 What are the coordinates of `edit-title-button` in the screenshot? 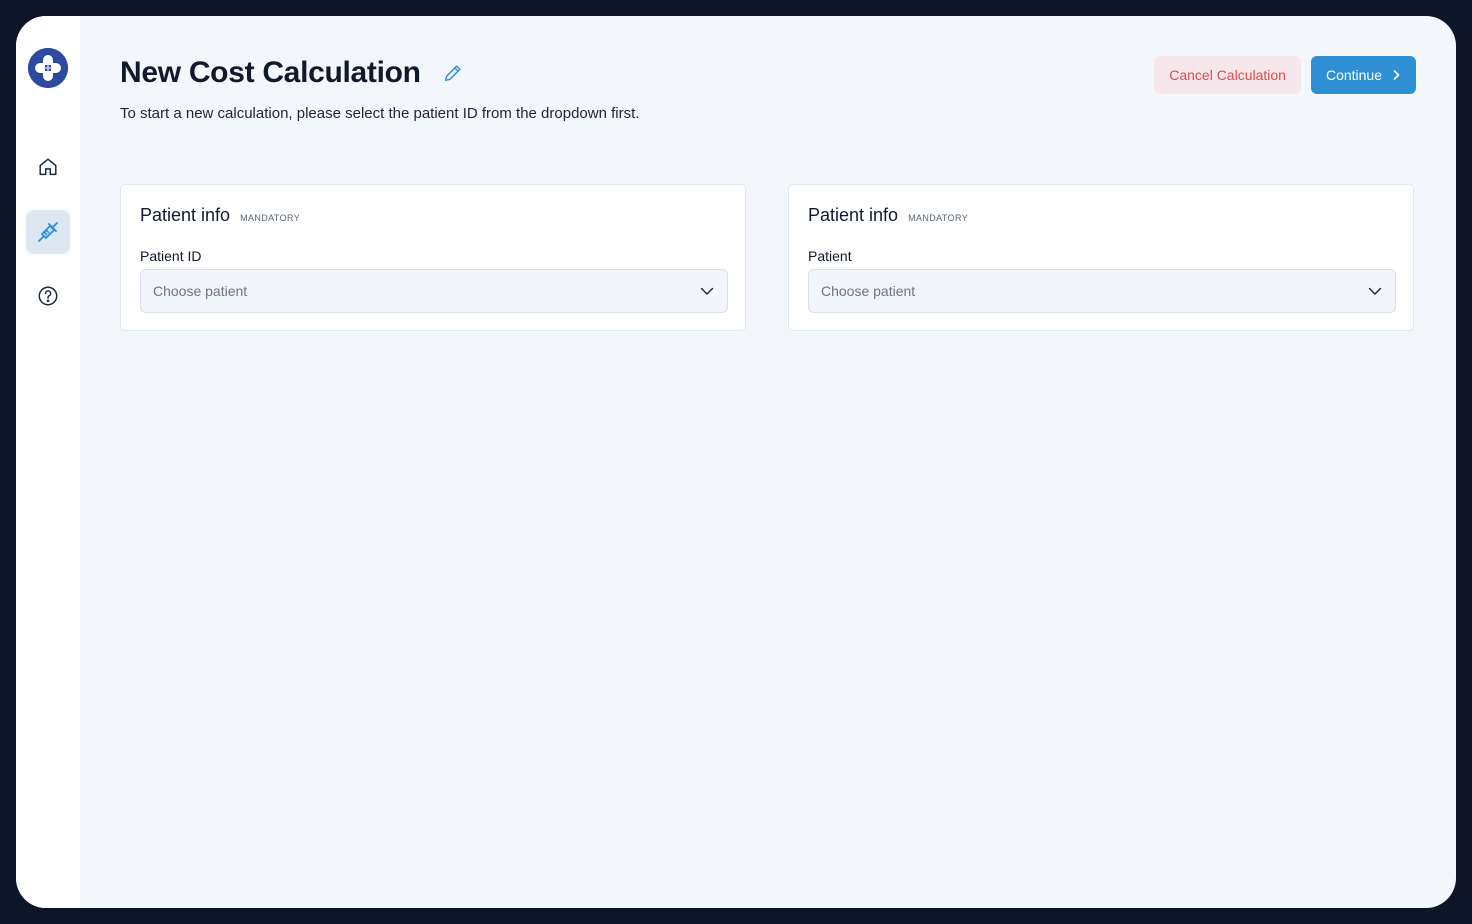 It's located at (453, 73).